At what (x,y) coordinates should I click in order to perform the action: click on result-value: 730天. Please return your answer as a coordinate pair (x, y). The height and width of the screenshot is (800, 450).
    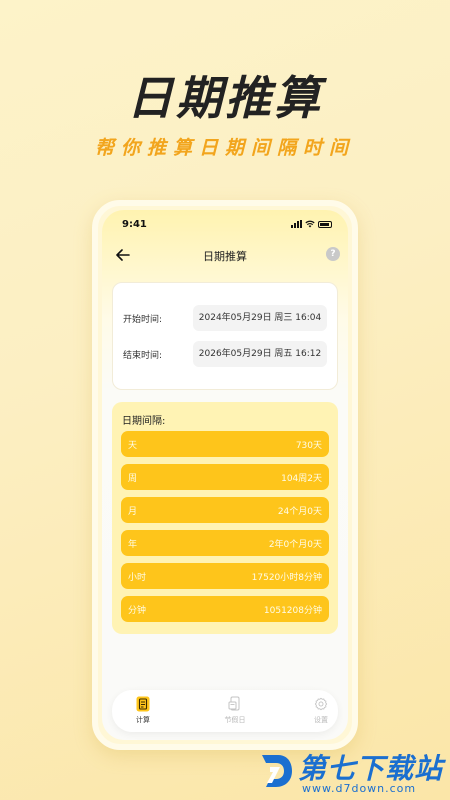
    Looking at the image, I should click on (308, 446).